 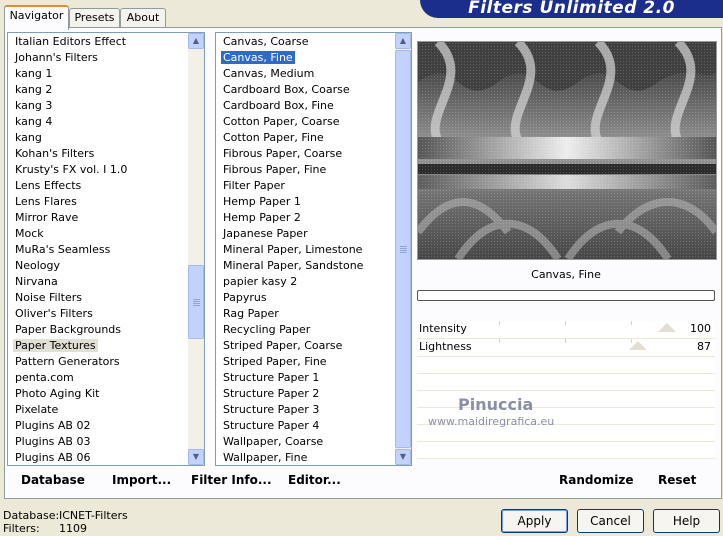 What do you see at coordinates (273, 441) in the screenshot?
I see `filter-item-label: Wallpaper, Coarse` at bounding box center [273, 441].